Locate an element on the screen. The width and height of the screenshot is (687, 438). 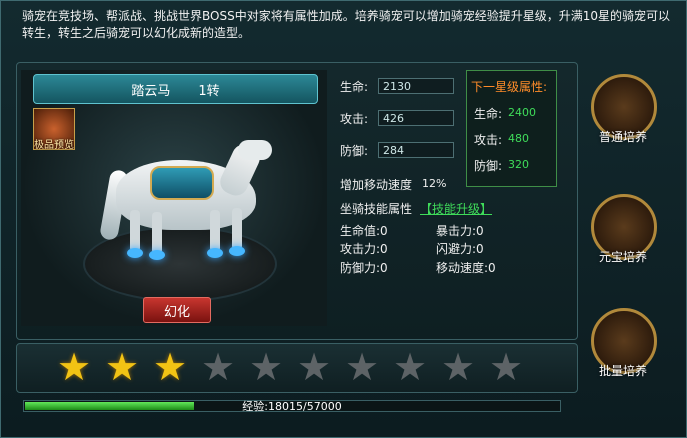
mount-tier: 1转 is located at coordinates (209, 91).